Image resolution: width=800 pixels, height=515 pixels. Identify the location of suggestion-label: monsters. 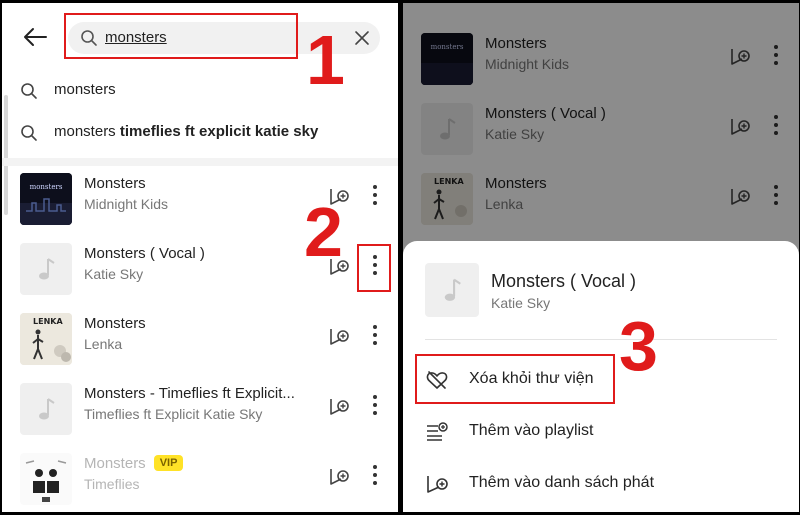
(85, 89).